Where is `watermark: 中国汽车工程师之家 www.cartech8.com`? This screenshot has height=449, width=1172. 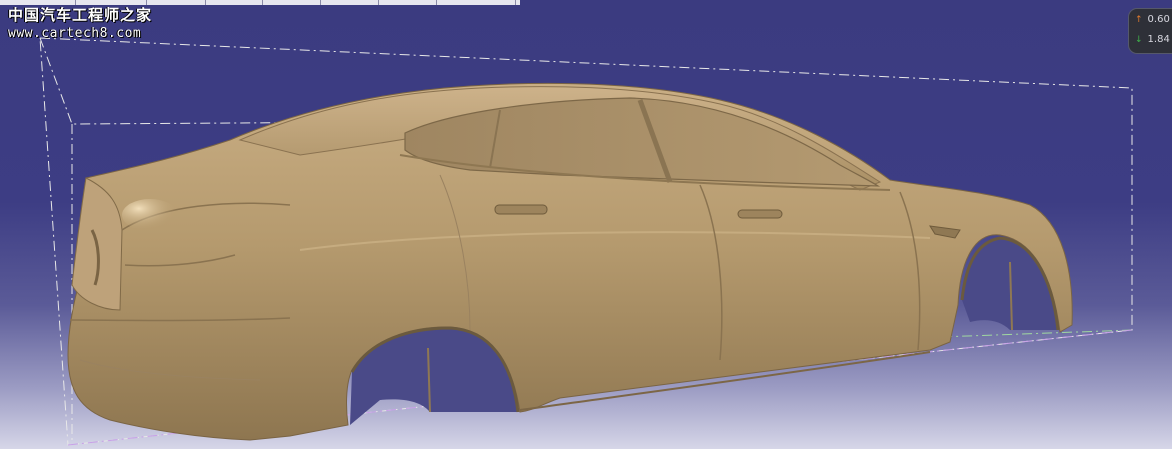 watermark: 中国汽车工程师之家 www.cartech8.com is located at coordinates (80, 24).